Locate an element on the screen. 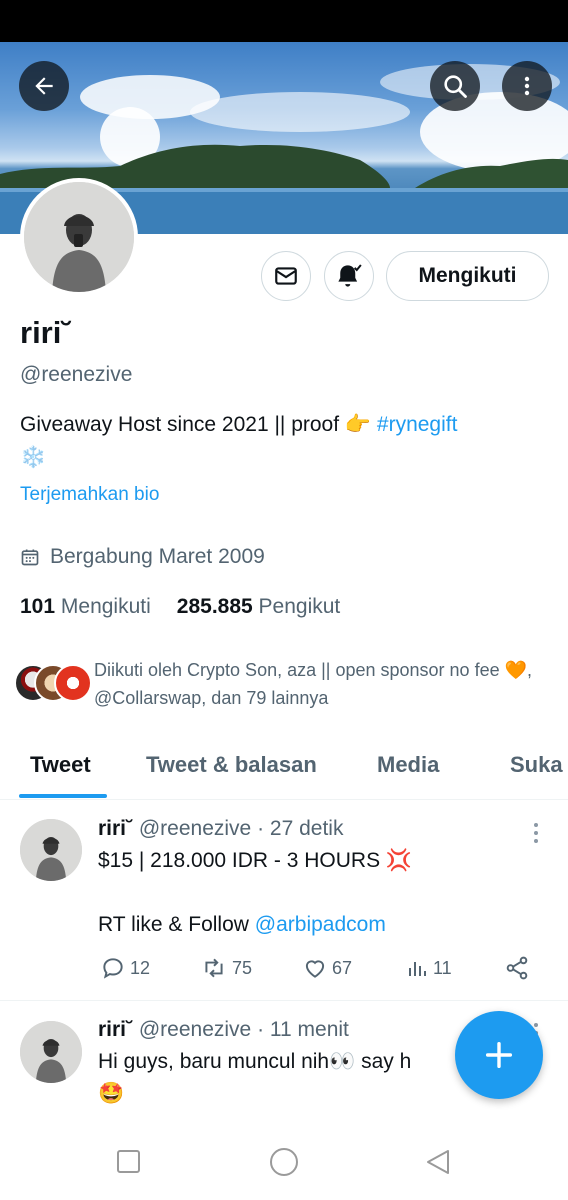  avatar-photo is located at coordinates (79, 237).